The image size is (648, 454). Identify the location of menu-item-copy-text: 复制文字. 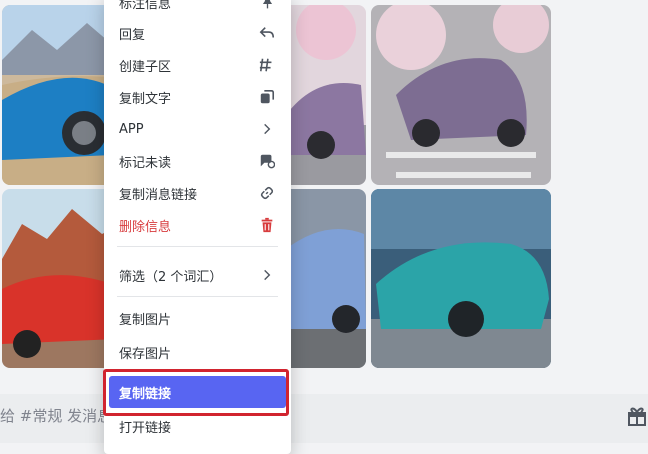
(197, 97).